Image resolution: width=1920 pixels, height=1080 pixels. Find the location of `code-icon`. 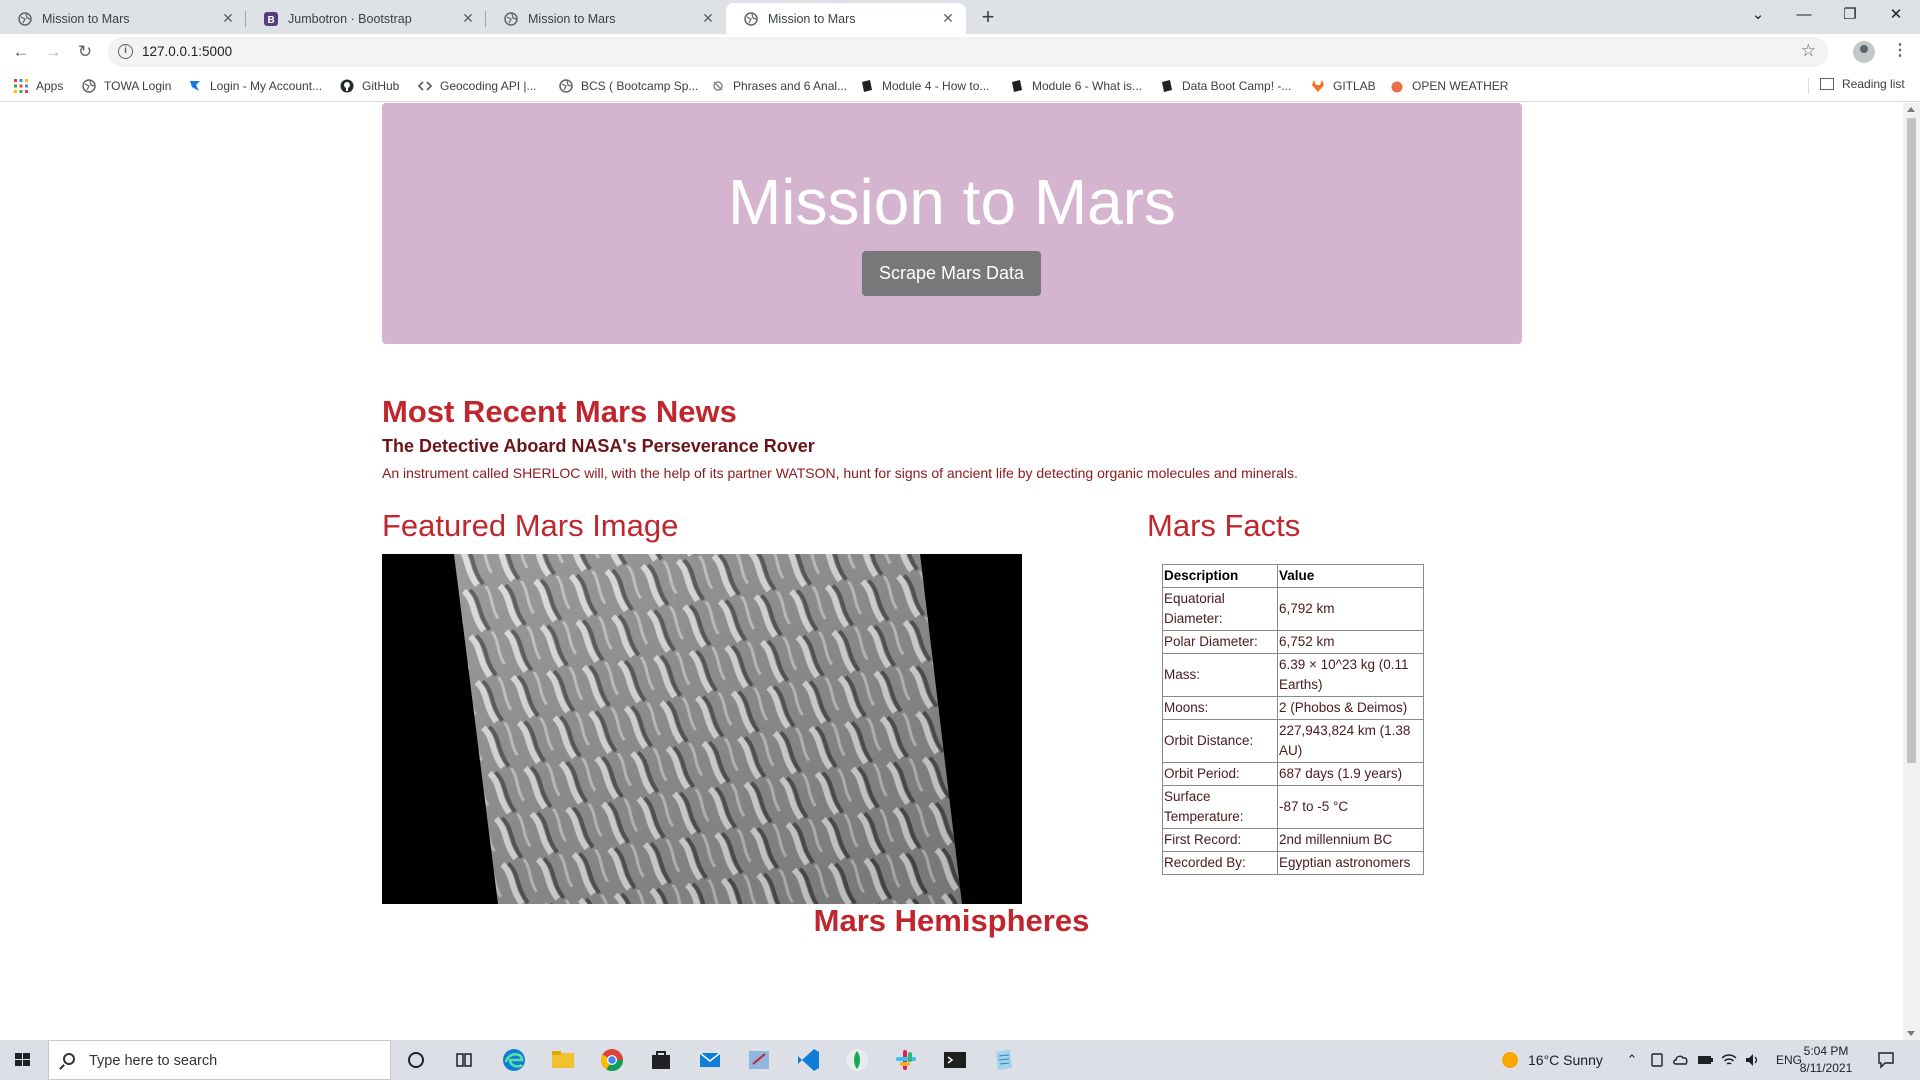

code-icon is located at coordinates (425, 86).